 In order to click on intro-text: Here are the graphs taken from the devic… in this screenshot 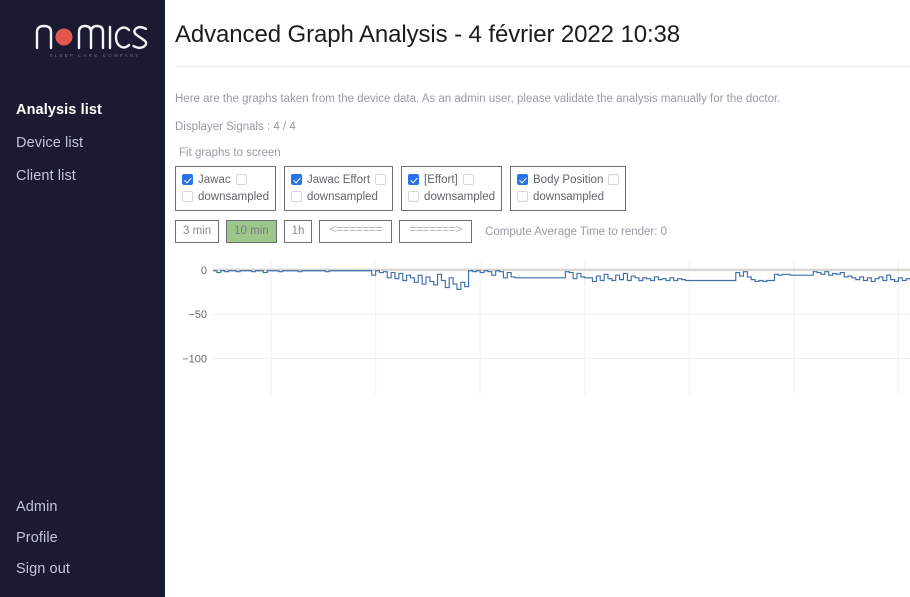, I will do `click(478, 99)`.